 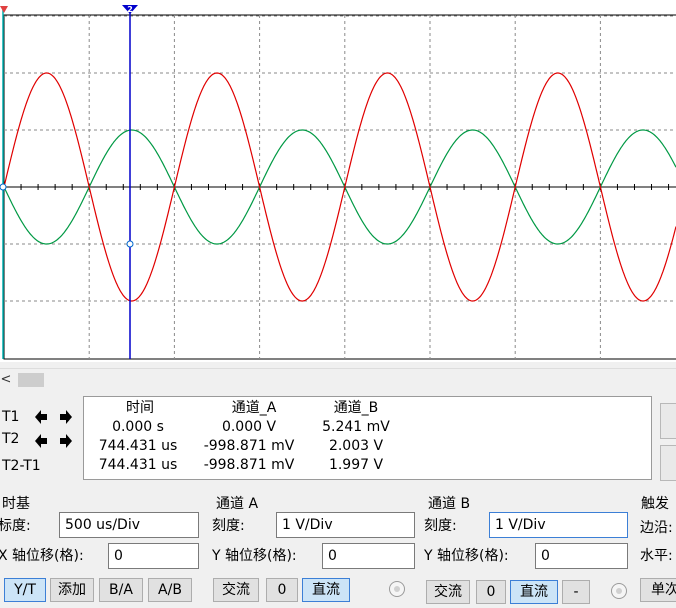 What do you see at coordinates (534, 592) in the screenshot?
I see `channel-b-dc-button: 直流` at bounding box center [534, 592].